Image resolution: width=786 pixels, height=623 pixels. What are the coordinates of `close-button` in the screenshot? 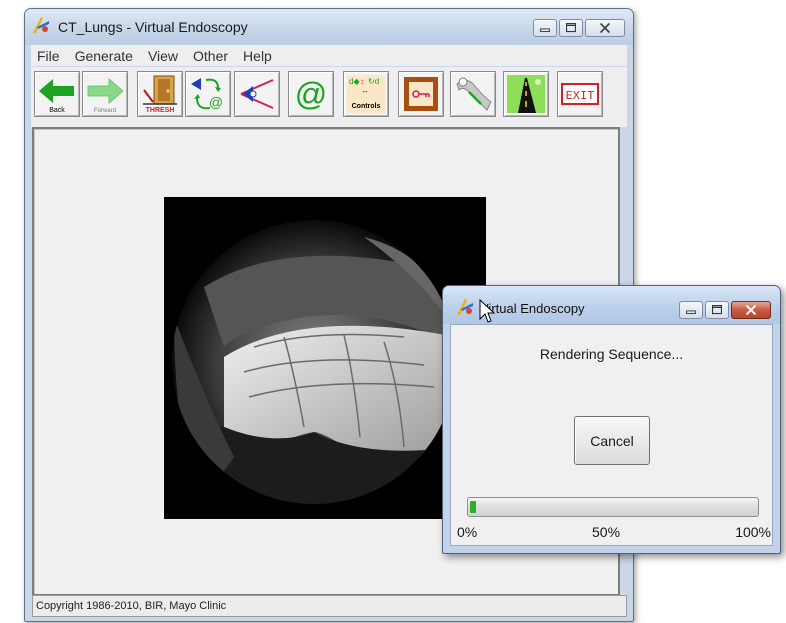 It's located at (605, 28).